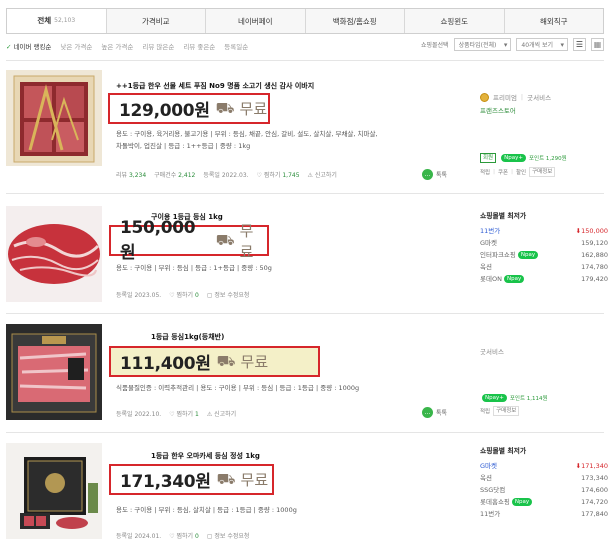  What do you see at coordinates (521, 173) in the screenshot?
I see `tag: 할인` at bounding box center [521, 173].